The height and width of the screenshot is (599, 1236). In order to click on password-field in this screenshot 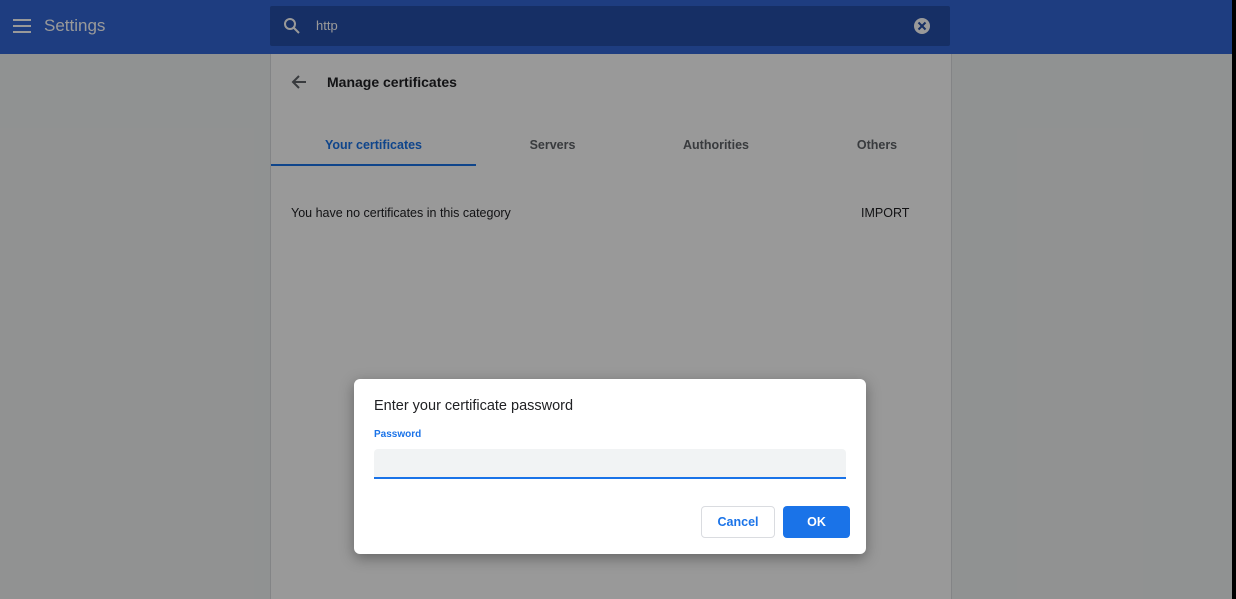, I will do `click(610, 464)`.